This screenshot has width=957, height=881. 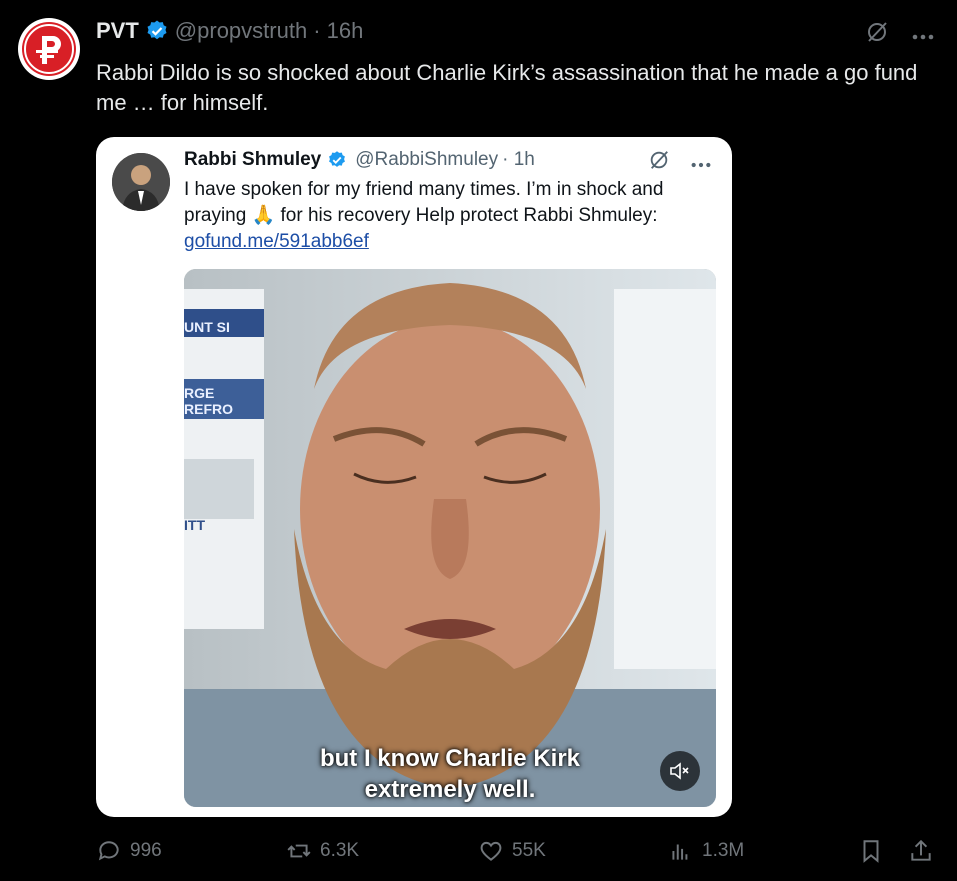 I want to click on tweet-action-bar: 996 6.3K 55K 1.3M, so click(x=518, y=854).